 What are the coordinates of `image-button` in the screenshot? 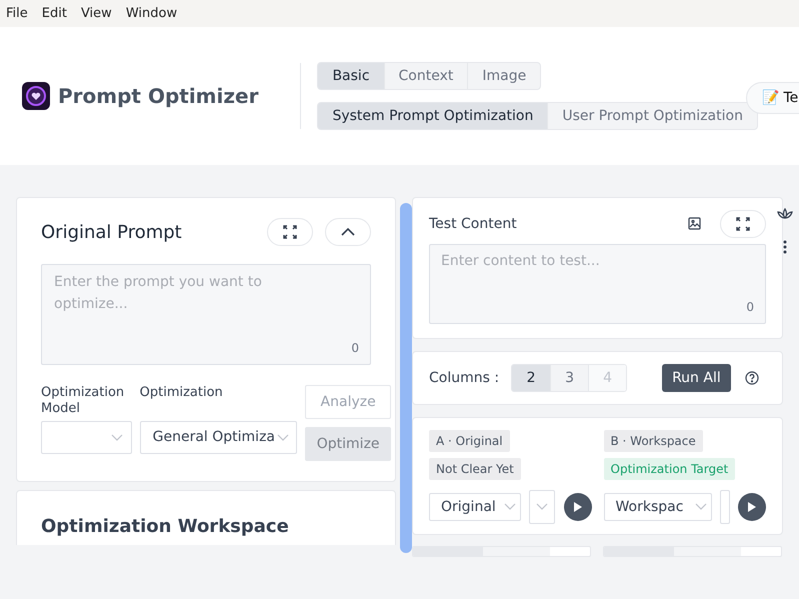 It's located at (695, 224).